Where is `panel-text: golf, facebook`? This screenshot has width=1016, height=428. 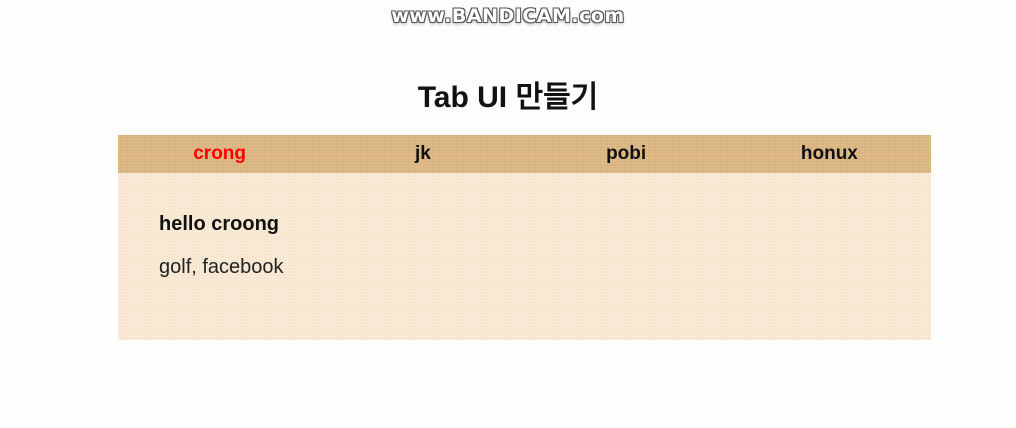 panel-text: golf, facebook is located at coordinates (221, 267).